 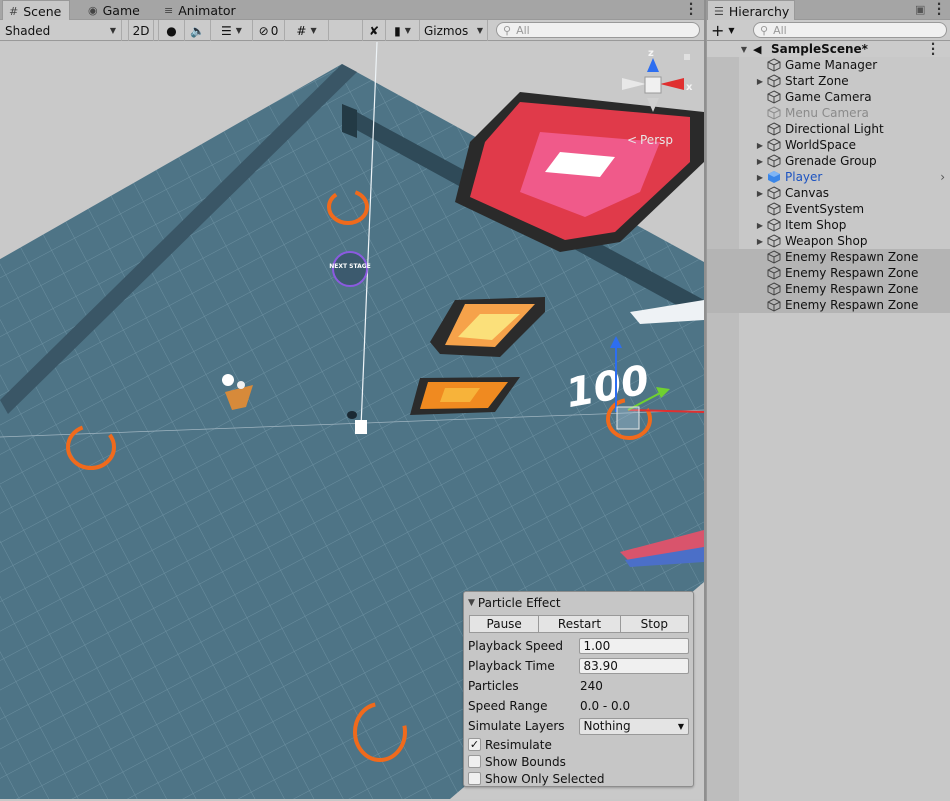 I want to click on hierarchy-item-label: Weapon Shop, so click(x=826, y=241).